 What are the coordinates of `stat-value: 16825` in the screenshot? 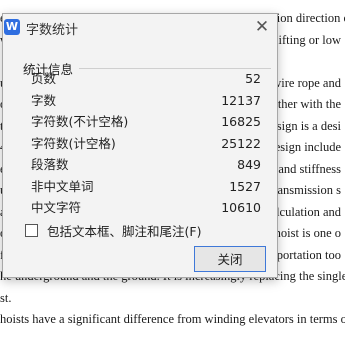 It's located at (241, 121).